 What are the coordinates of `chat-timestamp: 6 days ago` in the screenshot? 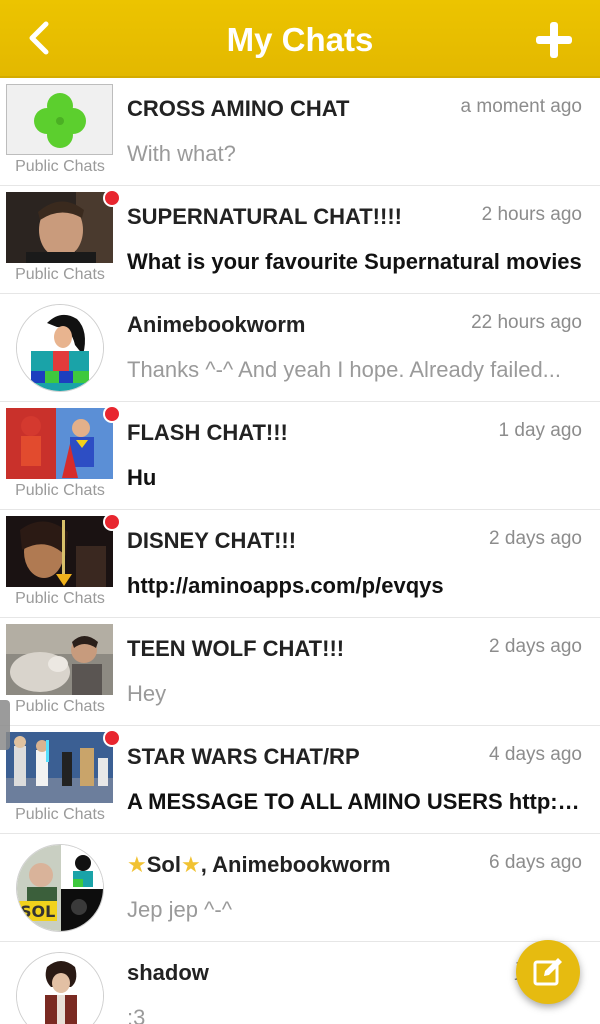 It's located at (535, 862).